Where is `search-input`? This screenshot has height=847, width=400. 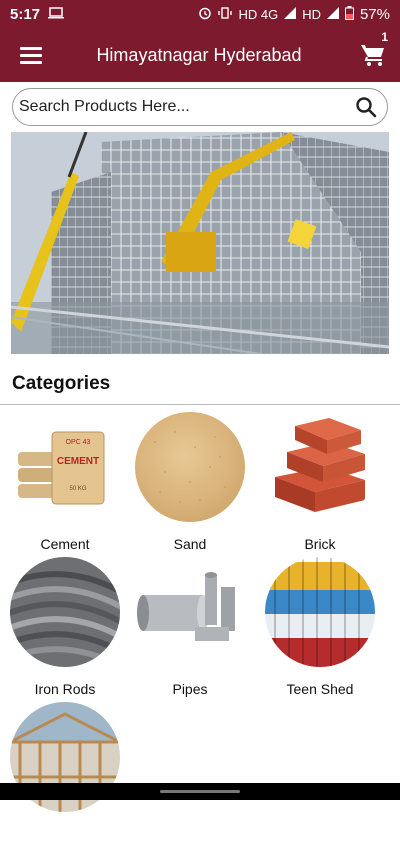 search-input is located at coordinates (186, 107).